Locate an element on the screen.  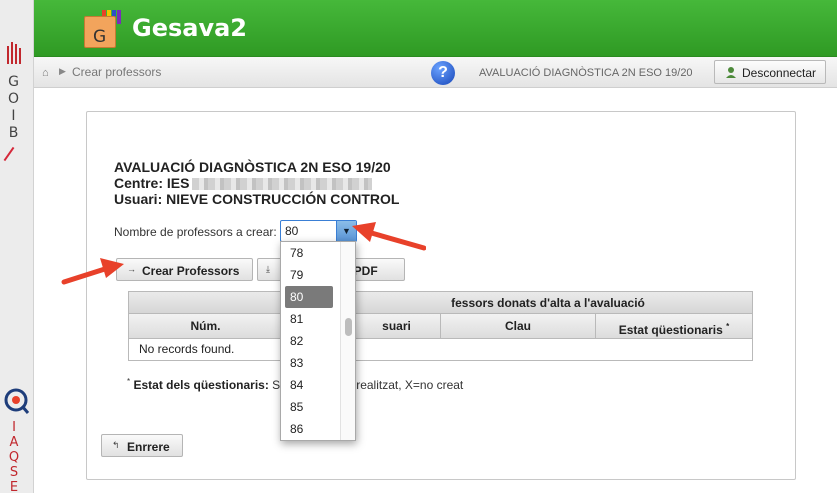
column-header-estat-label: Estat qüestionaris is located at coordinates (670, 330).